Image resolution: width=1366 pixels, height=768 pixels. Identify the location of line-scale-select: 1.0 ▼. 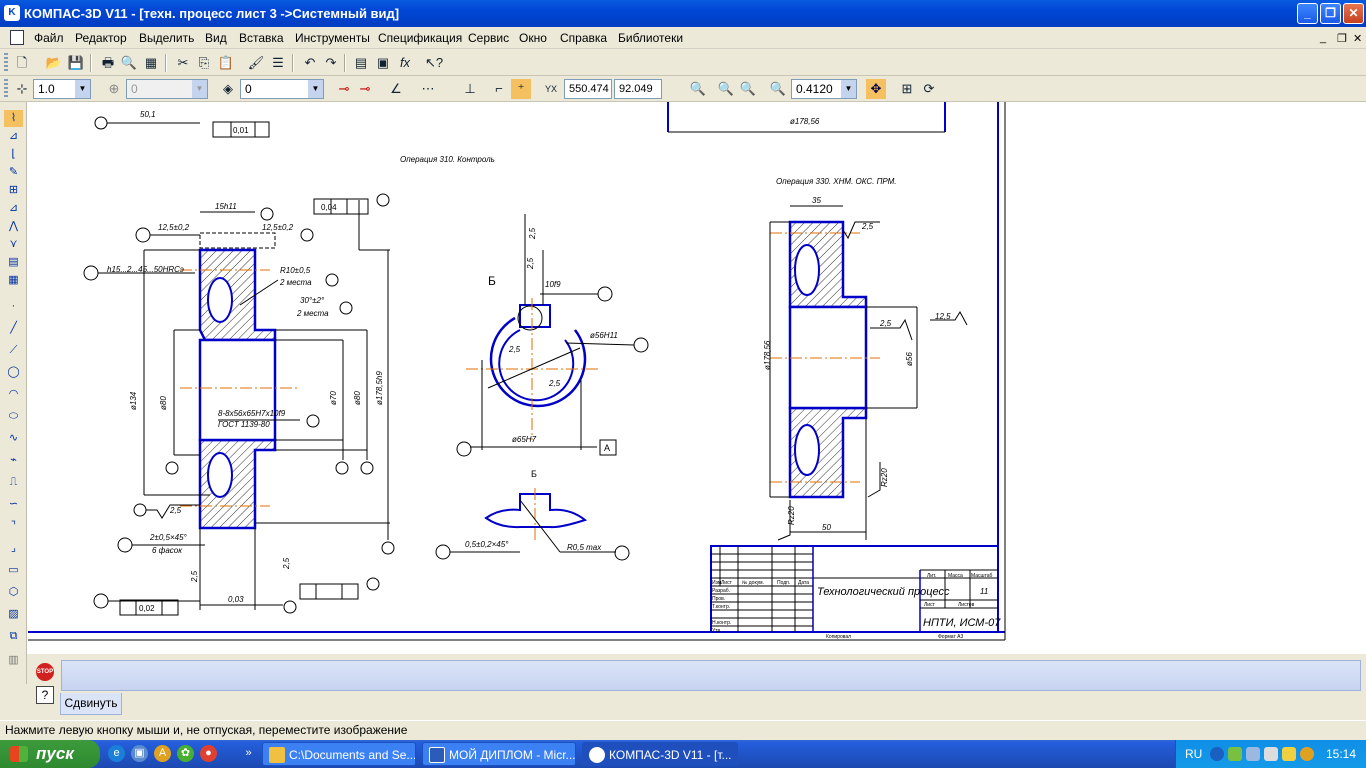
(62, 89).